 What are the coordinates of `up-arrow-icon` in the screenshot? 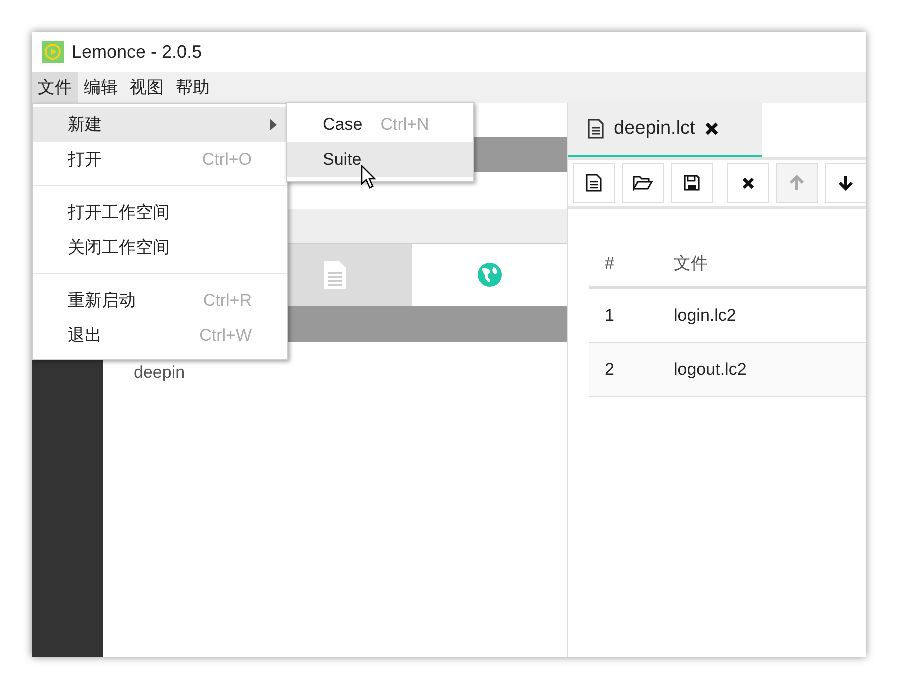 It's located at (797, 183).